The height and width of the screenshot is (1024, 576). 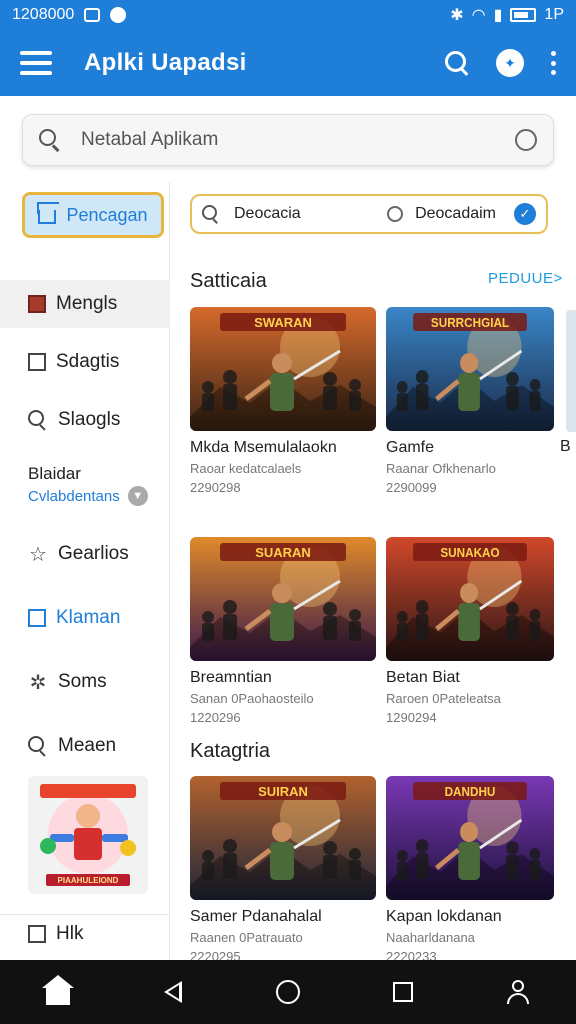 I want to click on sidebar-item-label: Blaidar, so click(x=54, y=473).